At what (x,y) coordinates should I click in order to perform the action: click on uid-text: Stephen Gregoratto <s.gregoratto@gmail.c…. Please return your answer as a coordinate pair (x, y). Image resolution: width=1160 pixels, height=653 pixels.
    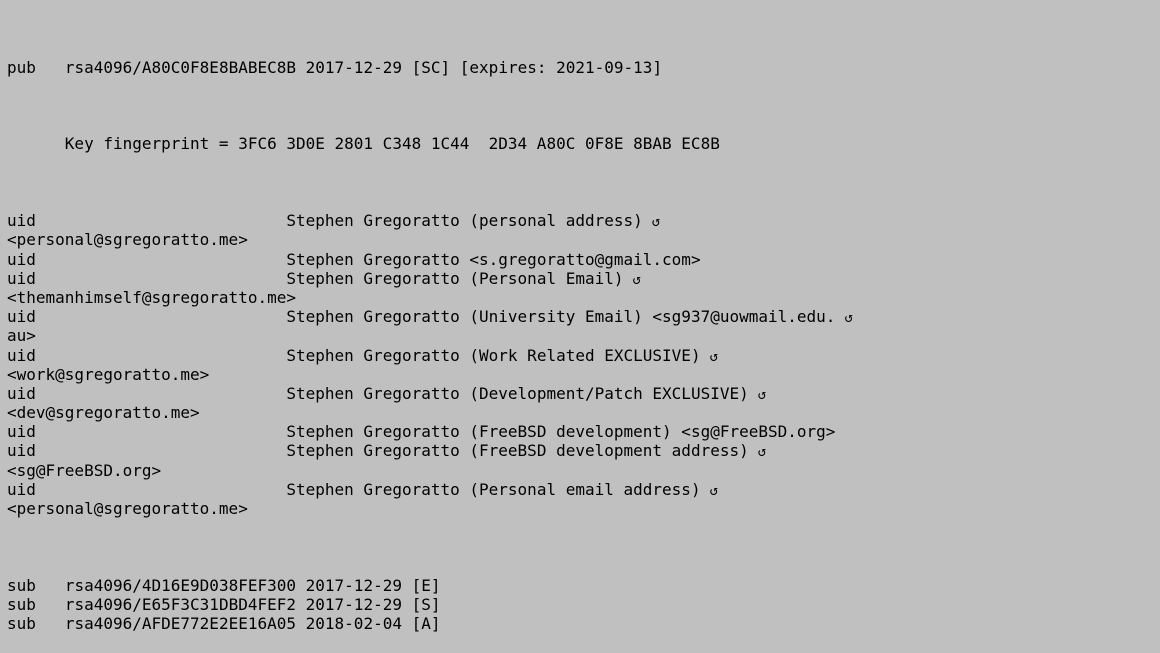
    Looking at the image, I should click on (493, 259).